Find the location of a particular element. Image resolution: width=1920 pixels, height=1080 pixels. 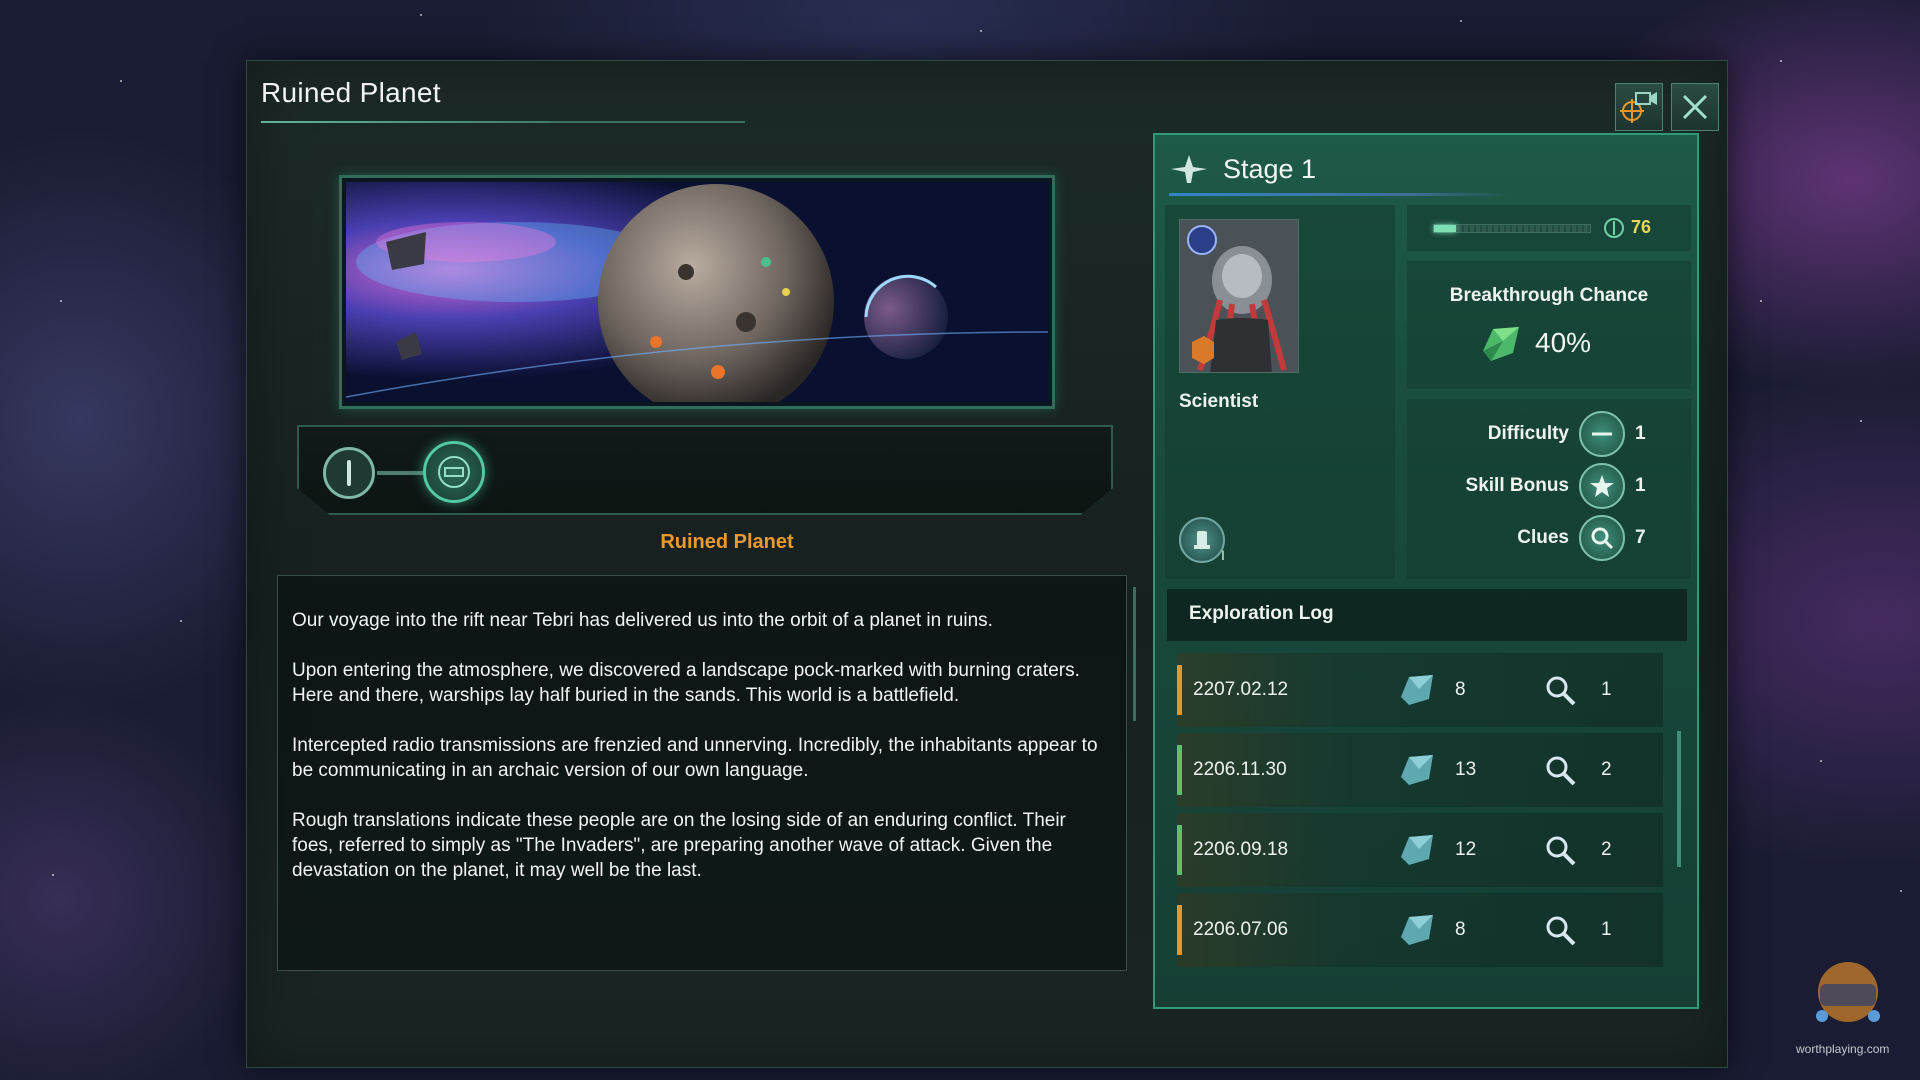

progress-fill is located at coordinates (1445, 228).